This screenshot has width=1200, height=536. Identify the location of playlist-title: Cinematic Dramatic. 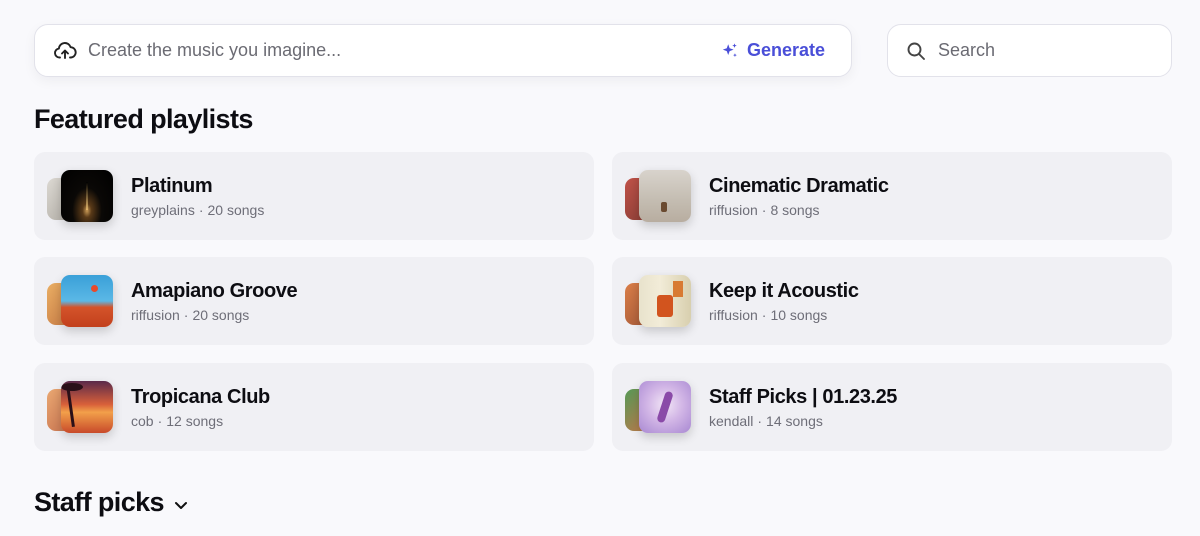
(799, 186).